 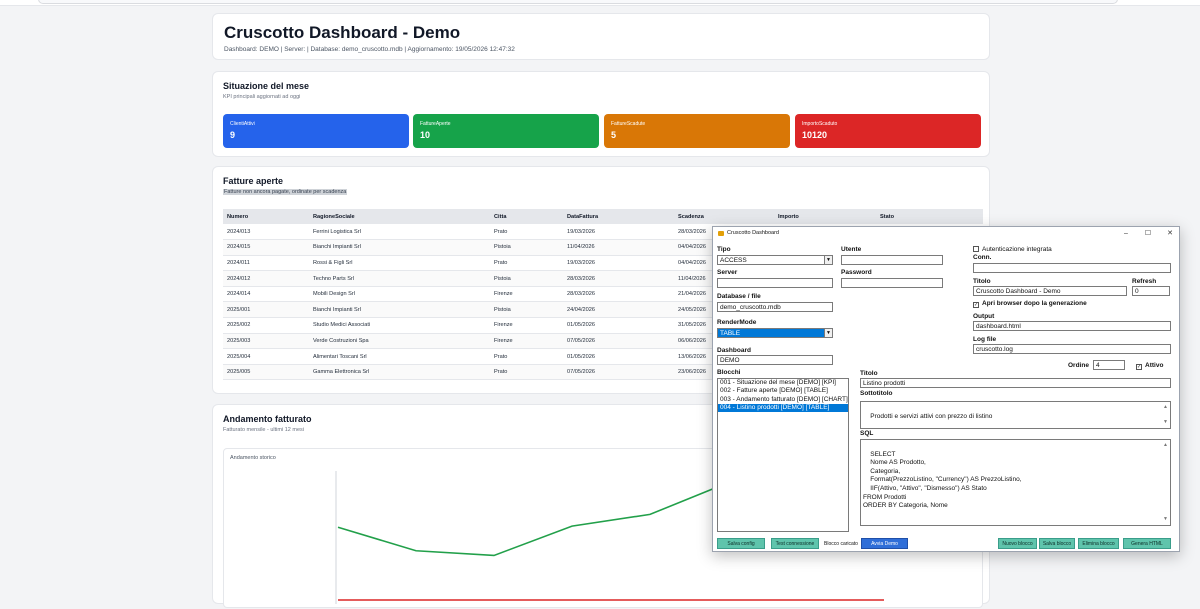 What do you see at coordinates (526, 232) in the screenshot?
I see `table-cell: Prato` at bounding box center [526, 232].